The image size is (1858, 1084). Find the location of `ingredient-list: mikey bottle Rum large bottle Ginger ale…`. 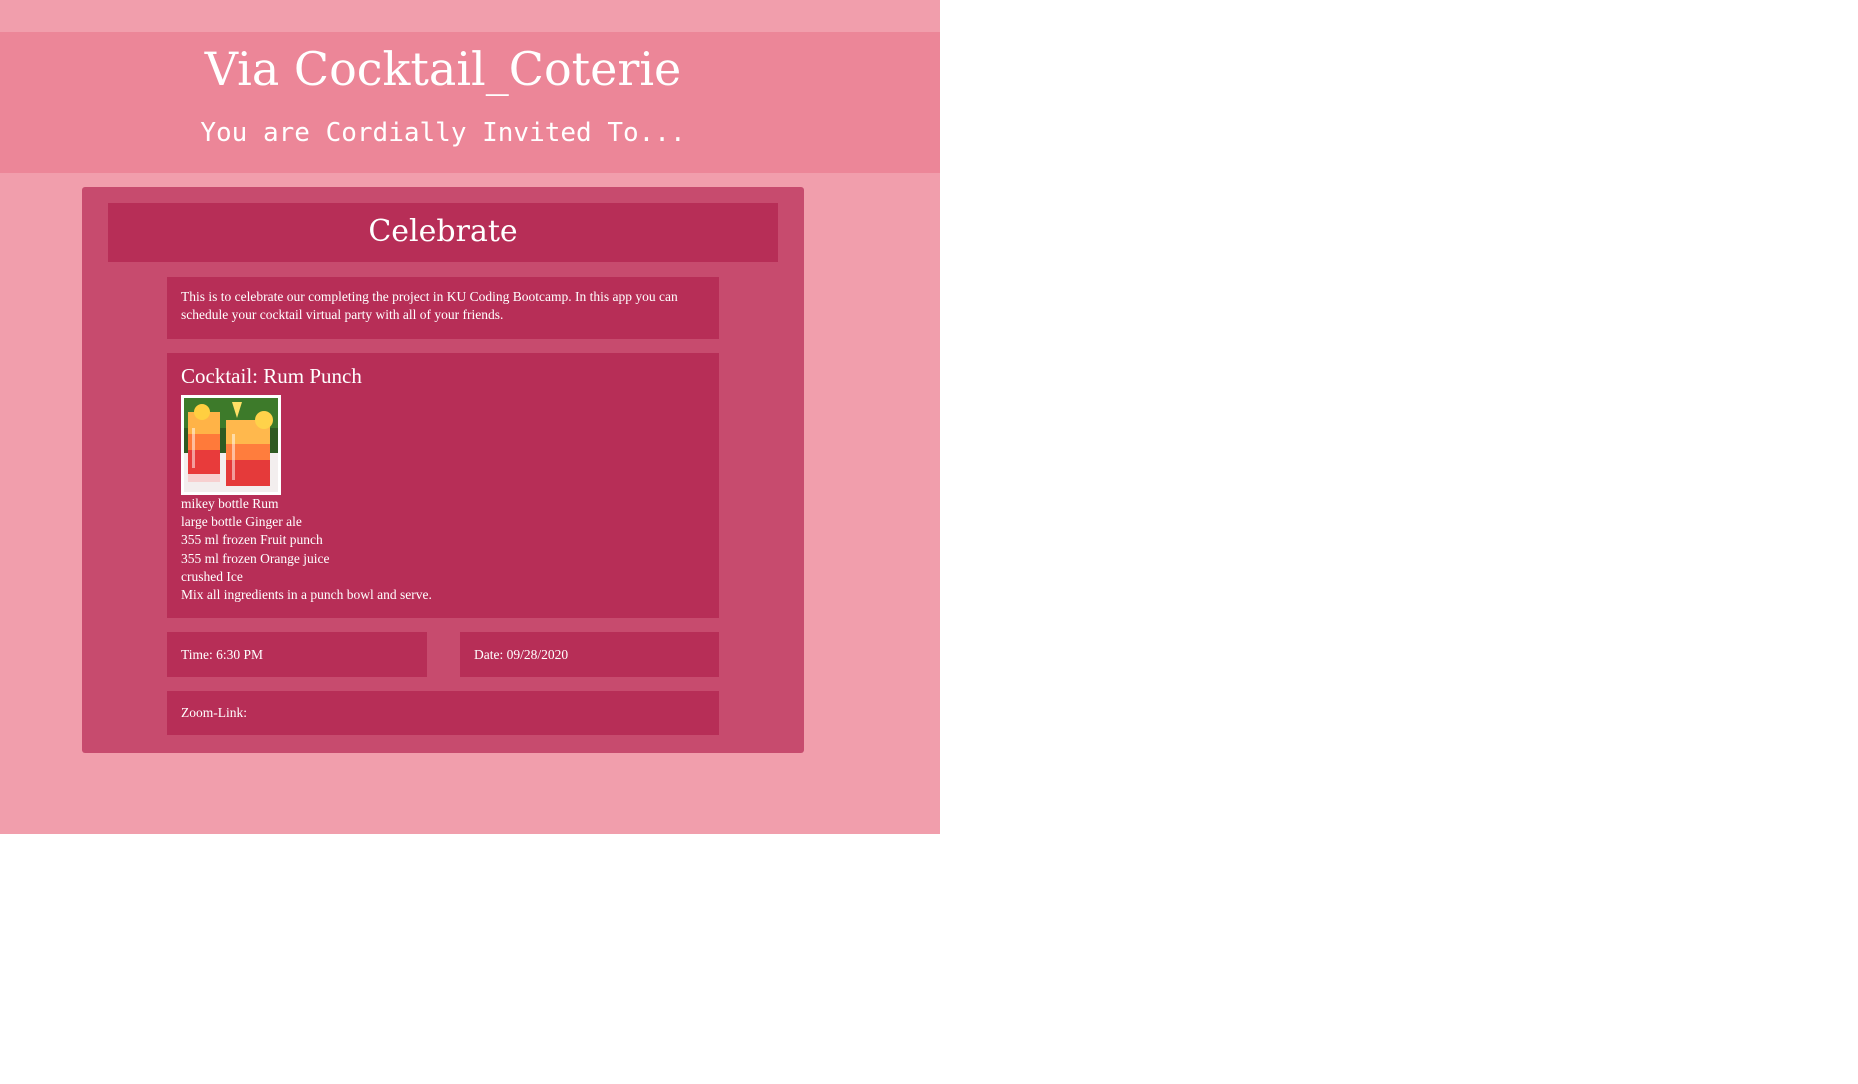

ingredient-list: mikey bottle Rum large bottle Ginger ale… is located at coordinates (443, 549).